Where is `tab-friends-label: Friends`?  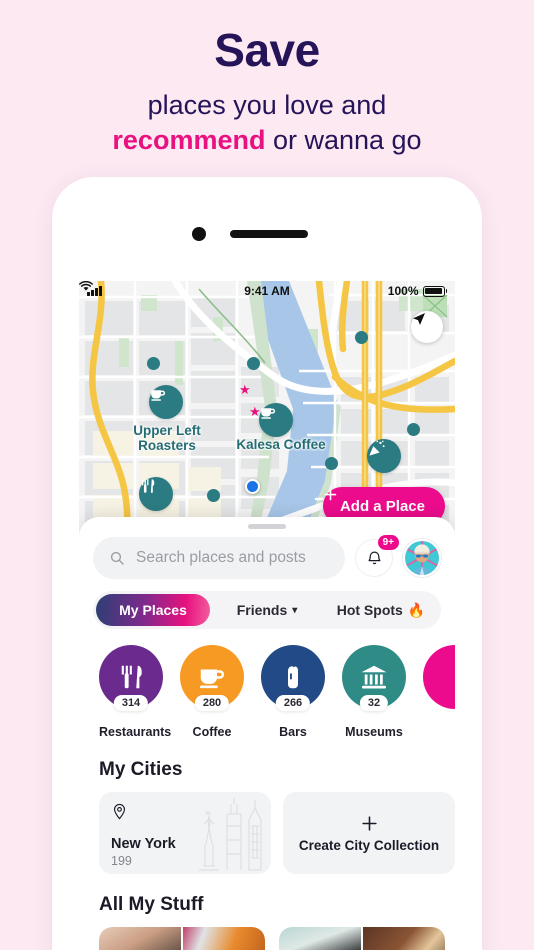
tab-friends-label: Friends is located at coordinates (262, 610).